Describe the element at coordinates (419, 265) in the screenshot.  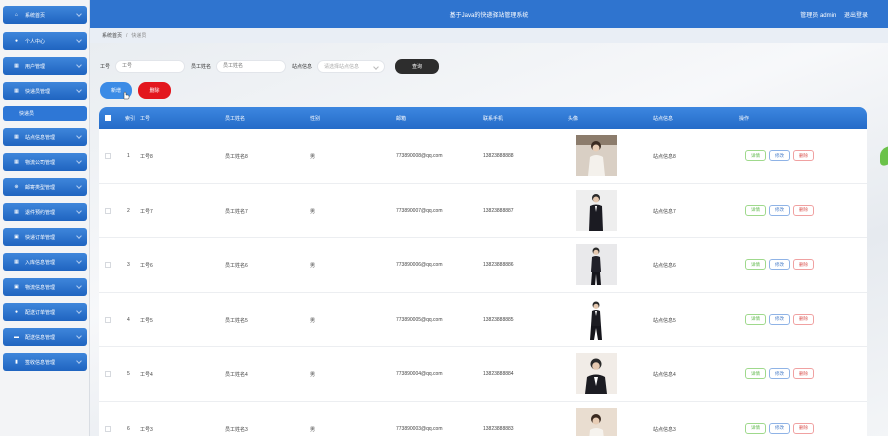
I see `cell-email: 773890006@qq.com` at that location.